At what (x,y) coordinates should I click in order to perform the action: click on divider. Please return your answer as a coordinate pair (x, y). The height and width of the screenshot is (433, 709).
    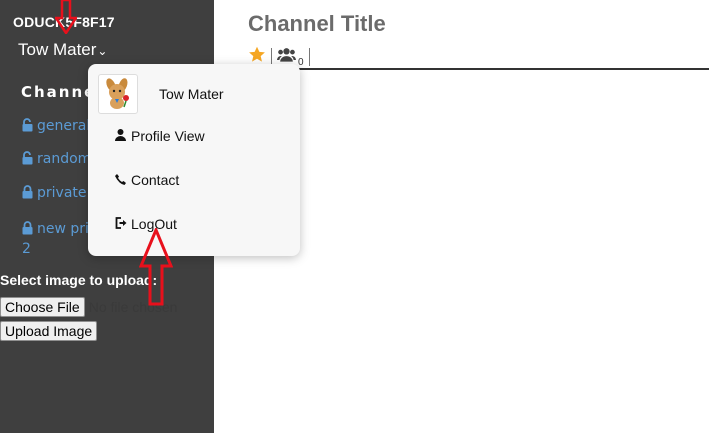
    Looking at the image, I should click on (309, 57).